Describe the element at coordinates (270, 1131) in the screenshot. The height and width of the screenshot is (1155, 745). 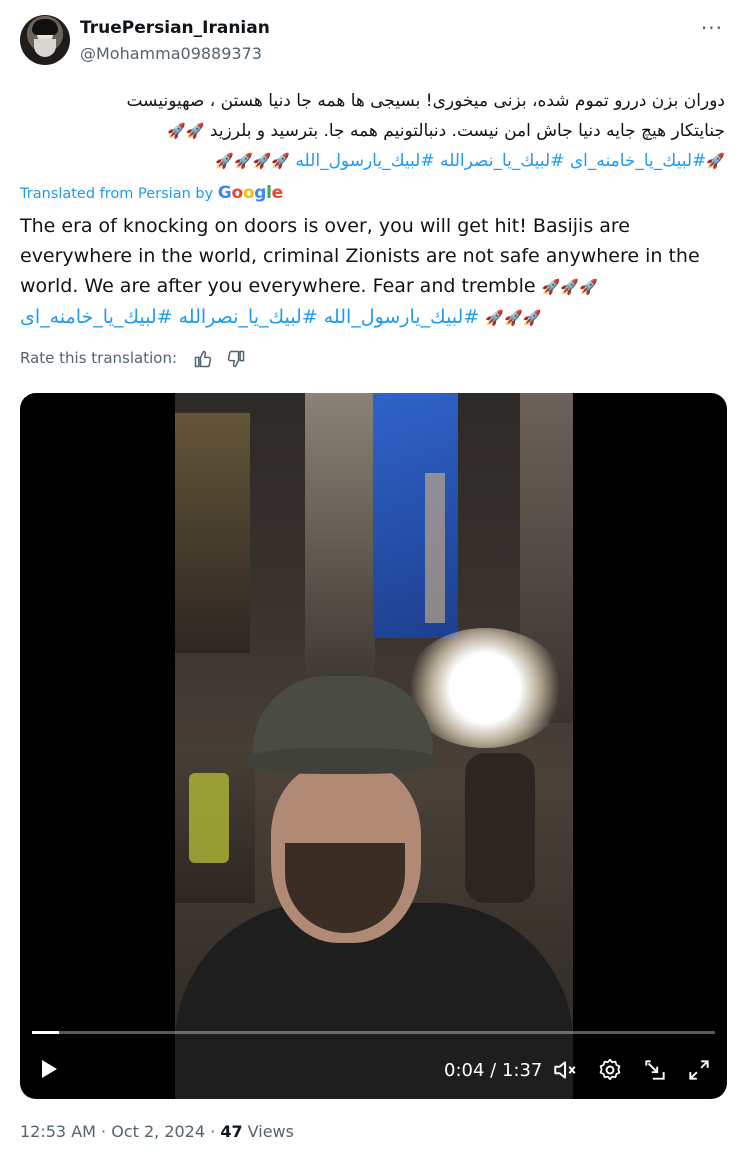
I see `views-label: Views` at that location.